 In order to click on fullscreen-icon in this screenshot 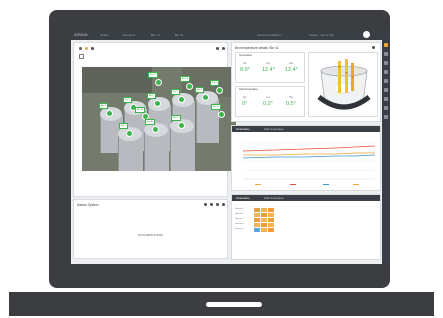, I will do `click(223, 48)`.